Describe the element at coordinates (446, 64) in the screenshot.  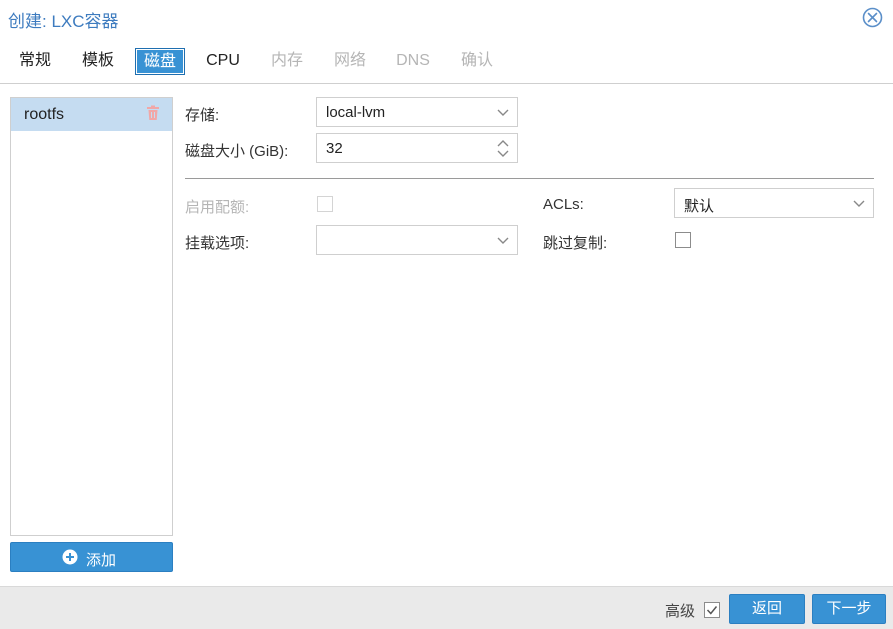
I see `wizard-tab-bar: 常规 模板 磁盘 CPU 内存 网络 DNS 确认` at that location.